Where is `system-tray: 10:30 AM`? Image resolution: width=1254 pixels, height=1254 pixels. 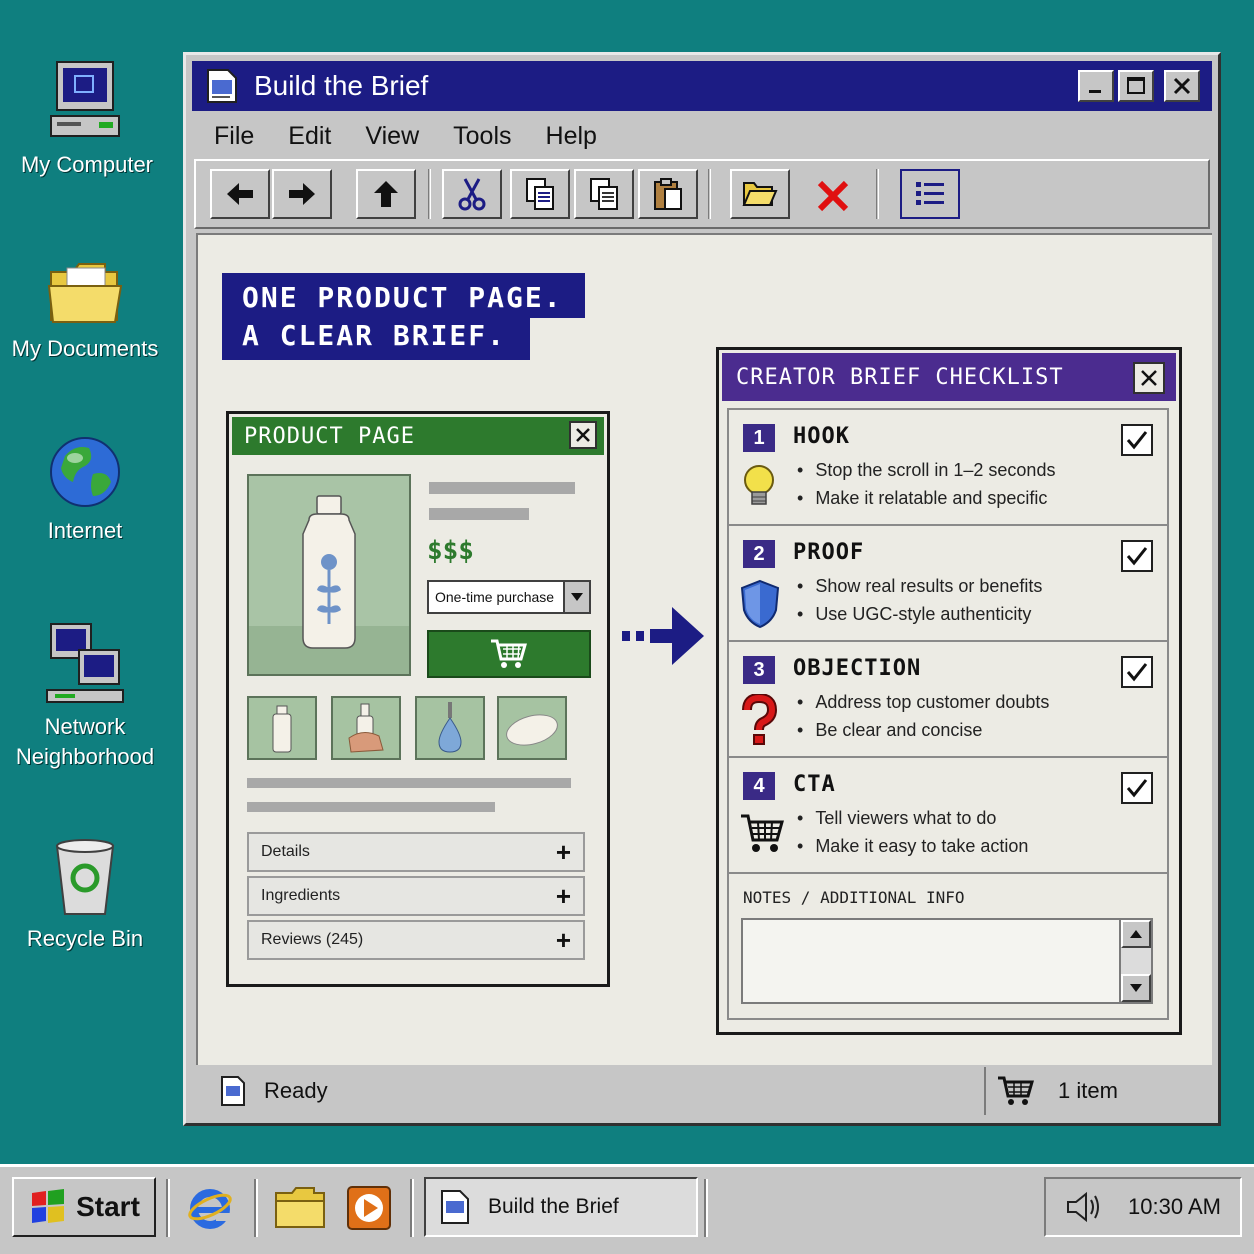 system-tray: 10:30 AM is located at coordinates (1143, 1207).